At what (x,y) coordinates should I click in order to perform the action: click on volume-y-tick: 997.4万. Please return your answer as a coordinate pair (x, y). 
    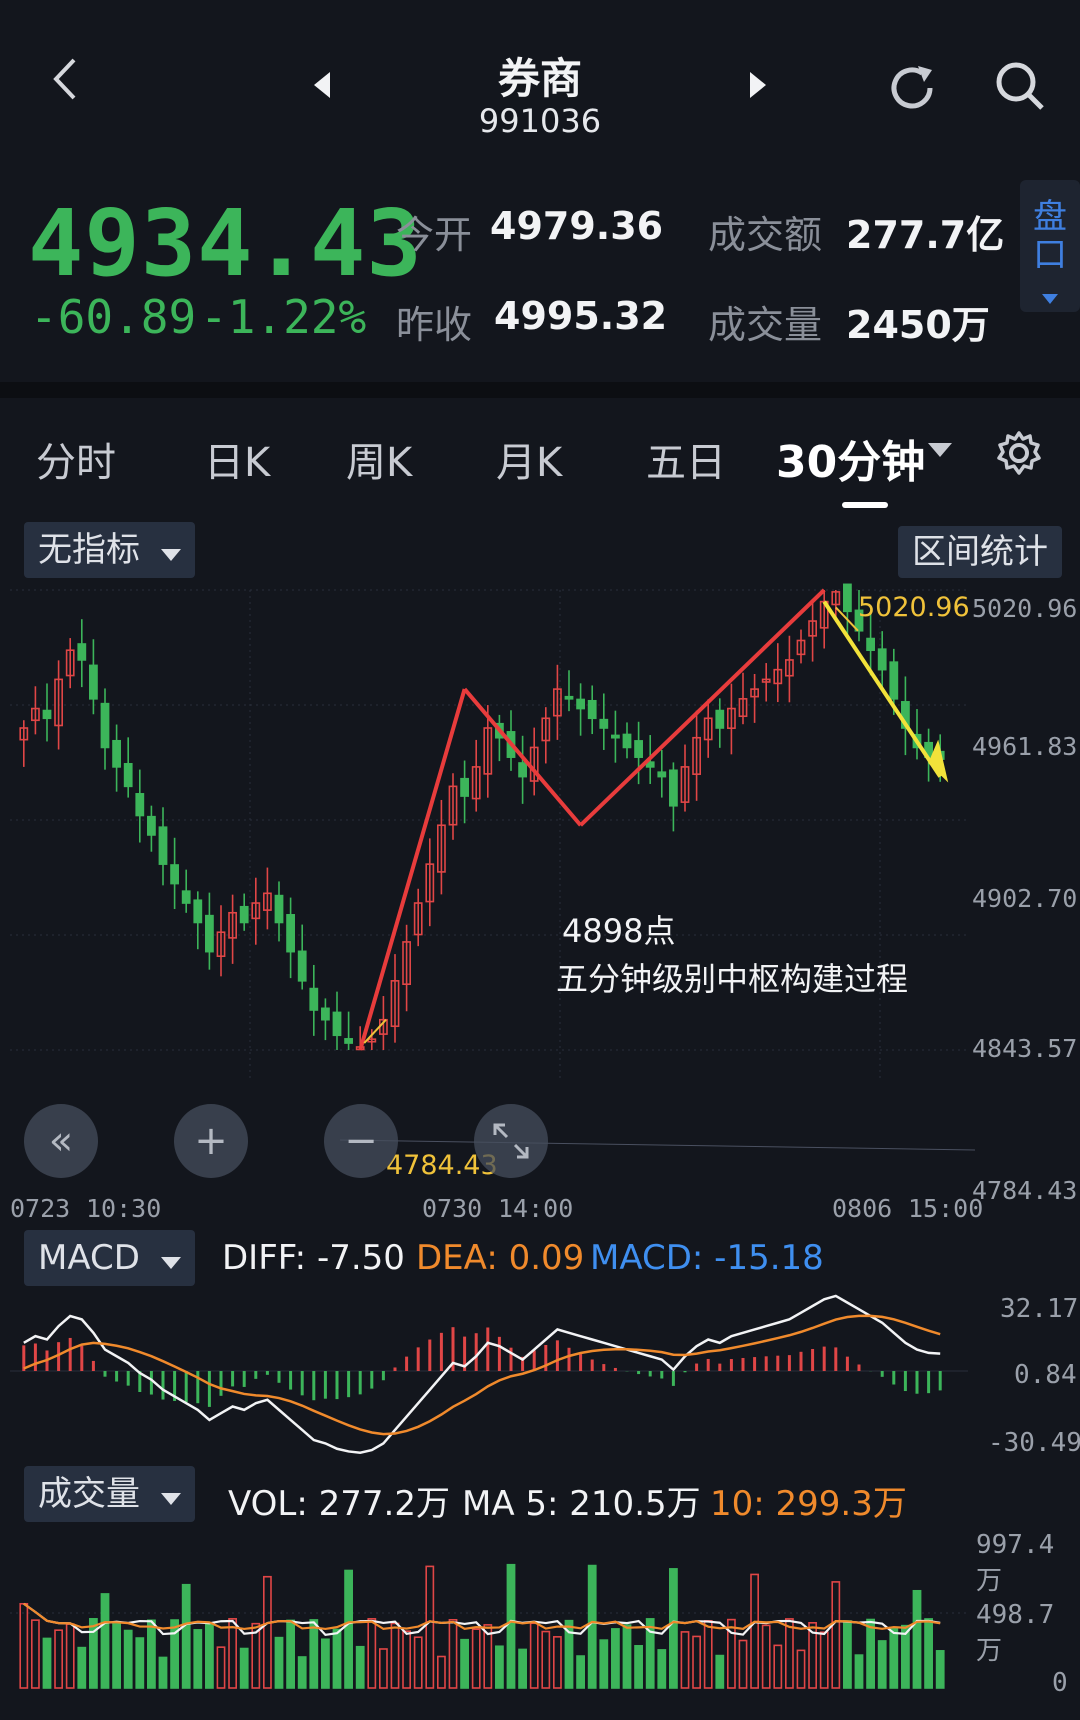
    Looking at the image, I should click on (1015, 1563).